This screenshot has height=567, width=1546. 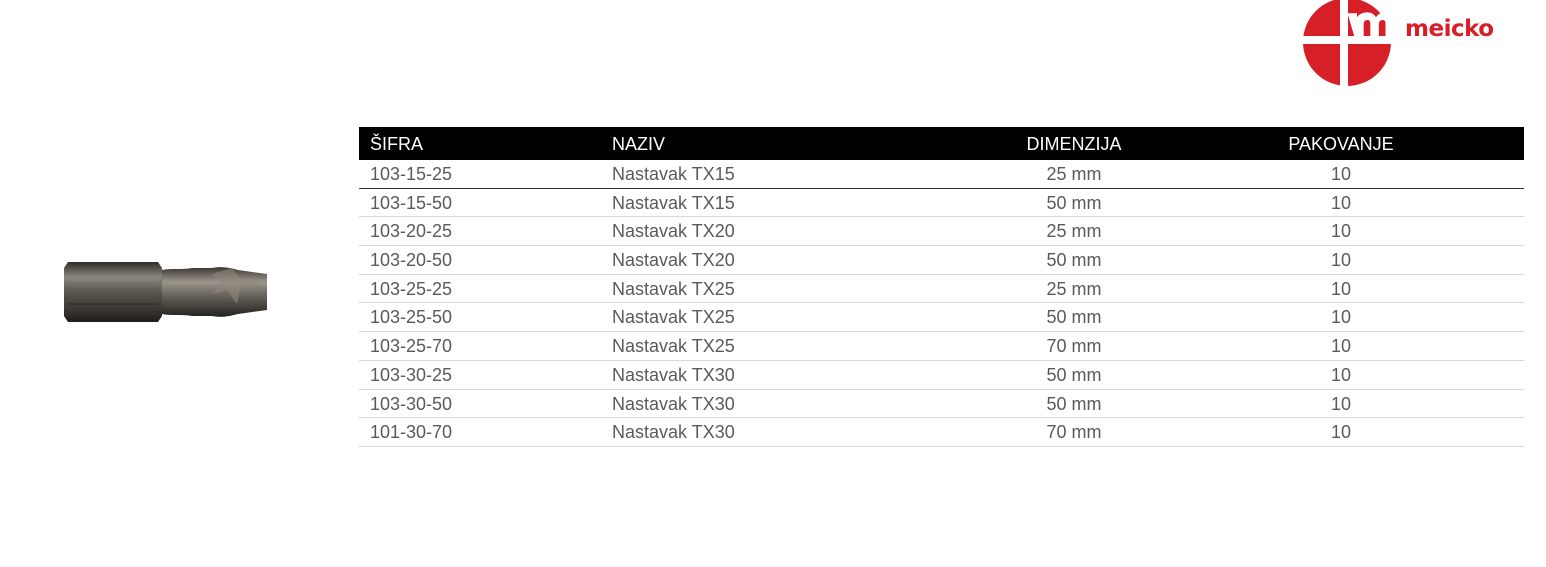 I want to click on cell-sifra: 103-30-25, so click(x=411, y=374).